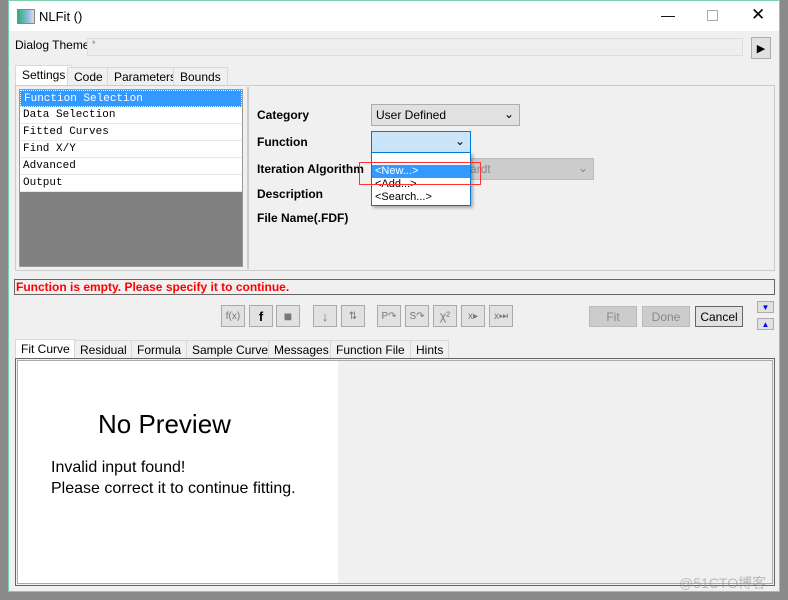 The width and height of the screenshot is (788, 600). I want to click on category-value: User Defined, so click(411, 115).